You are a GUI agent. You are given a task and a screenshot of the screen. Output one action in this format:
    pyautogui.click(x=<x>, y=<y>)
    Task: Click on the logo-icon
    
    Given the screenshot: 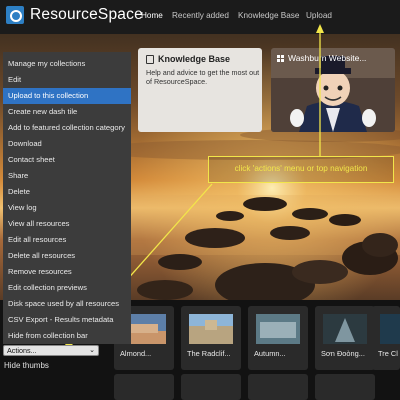 What is the action you would take?
    pyautogui.click(x=15, y=15)
    